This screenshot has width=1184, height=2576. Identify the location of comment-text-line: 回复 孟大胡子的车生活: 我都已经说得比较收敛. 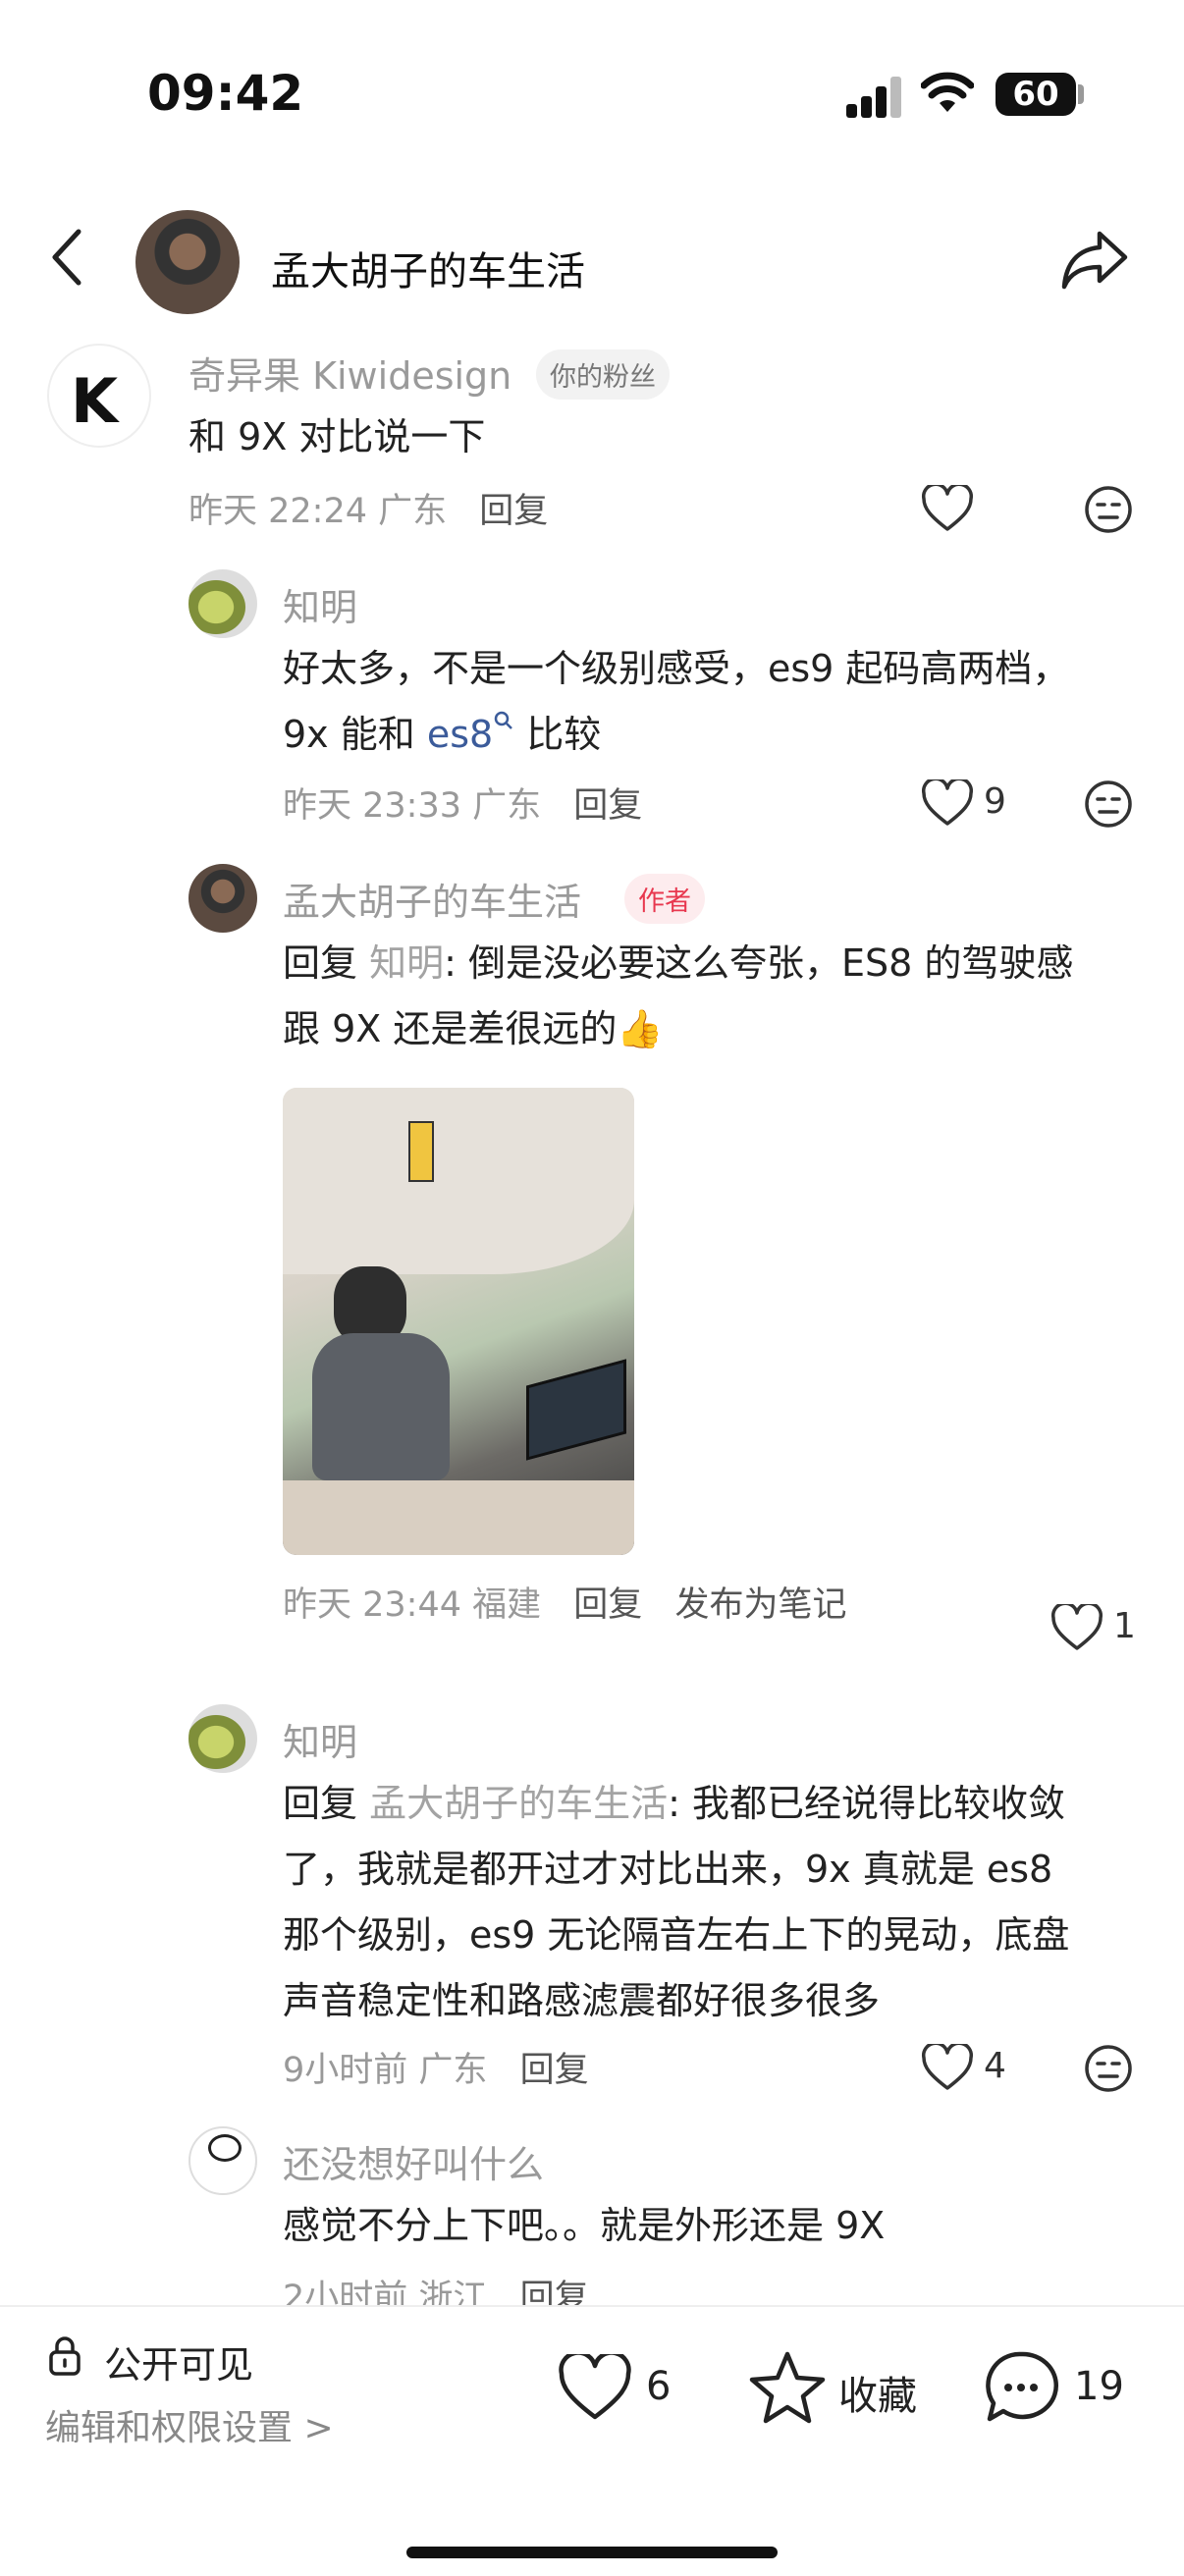
(674, 1804).